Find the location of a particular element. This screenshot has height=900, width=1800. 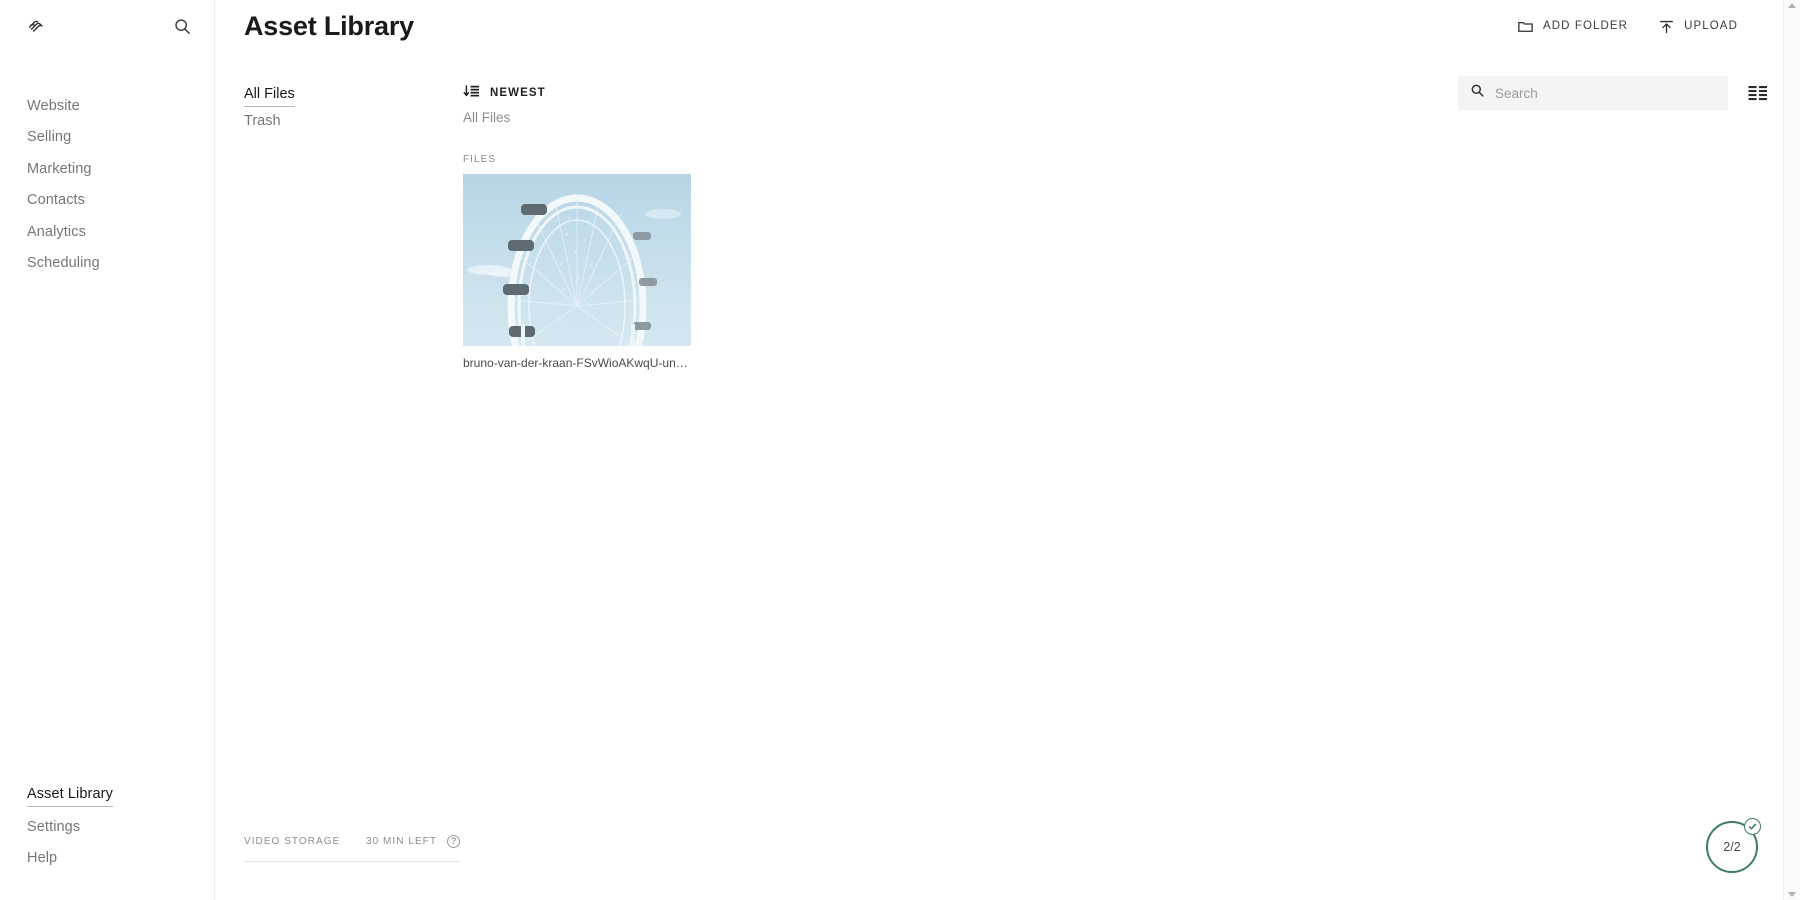

folder-item-trash: Trash is located at coordinates (262, 121).